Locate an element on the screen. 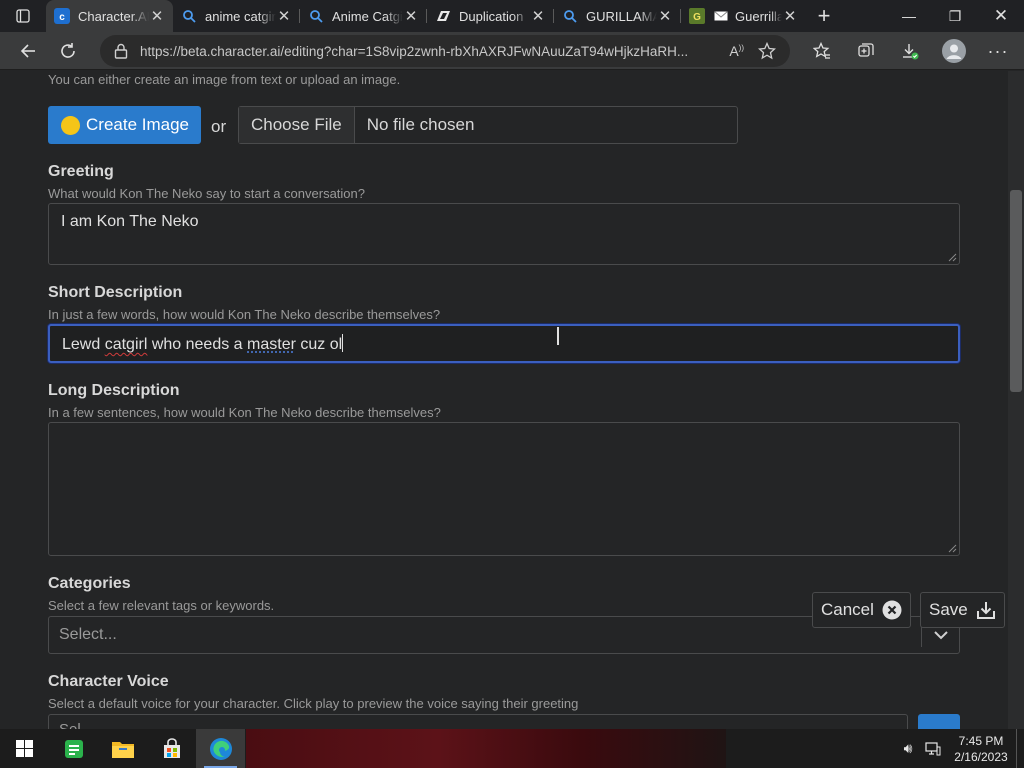 The width and height of the screenshot is (1024, 768). greeting-textarea: I am Kon The Neko is located at coordinates (504, 234).